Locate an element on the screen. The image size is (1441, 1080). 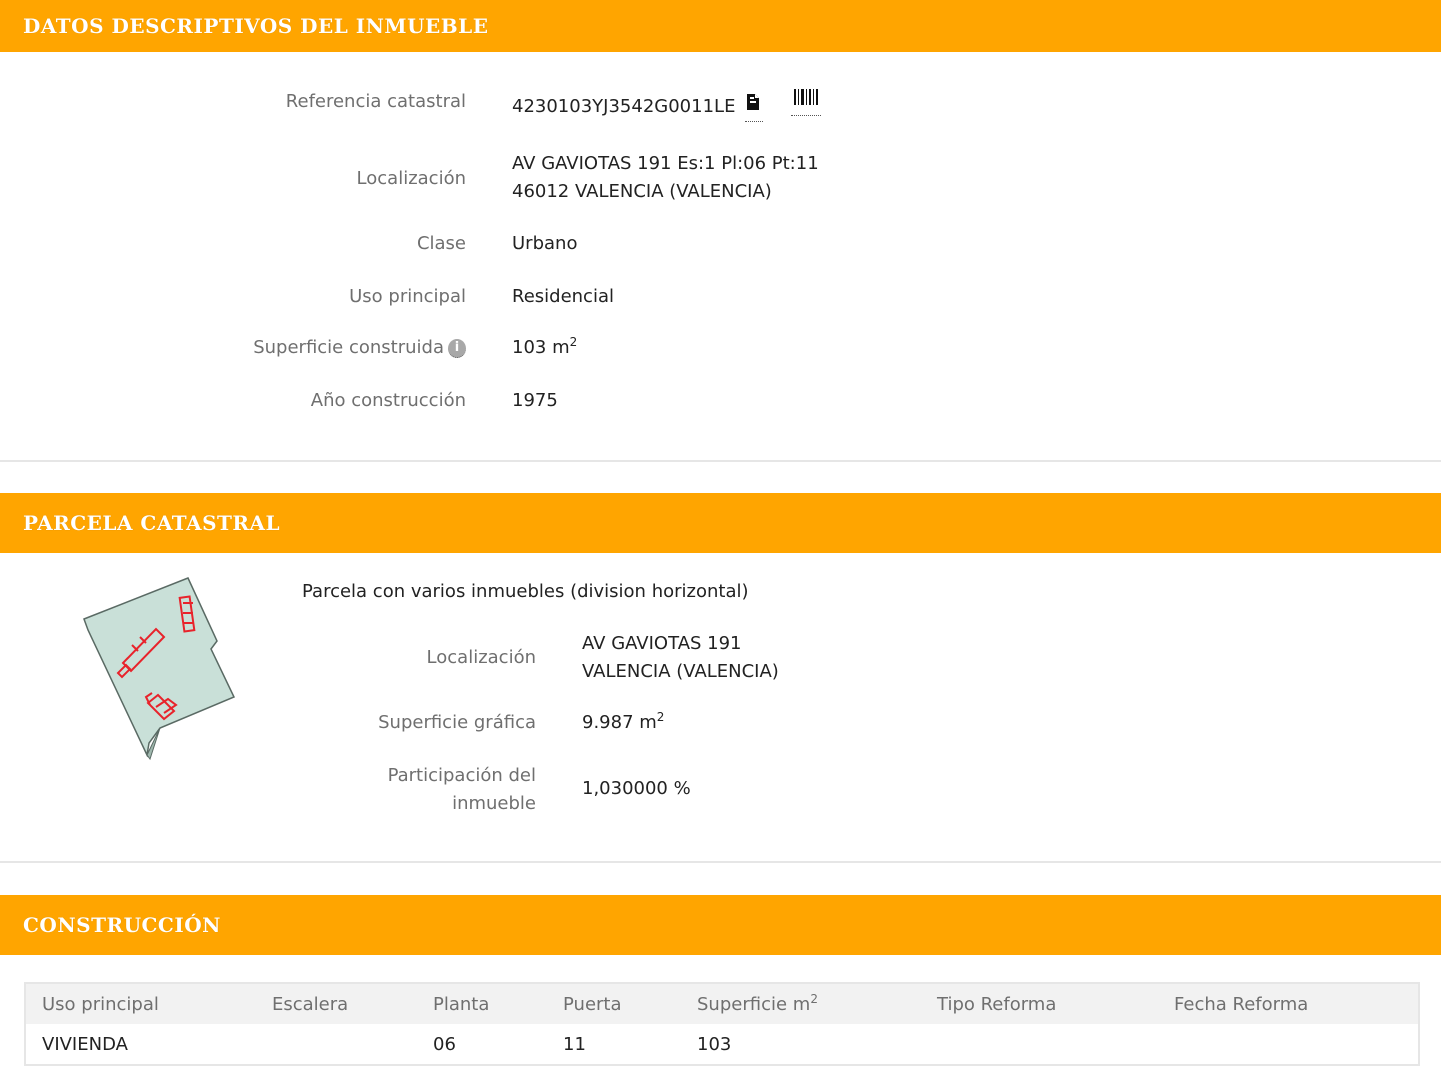
cell-fecha-reforma is located at coordinates (1288, 1044).